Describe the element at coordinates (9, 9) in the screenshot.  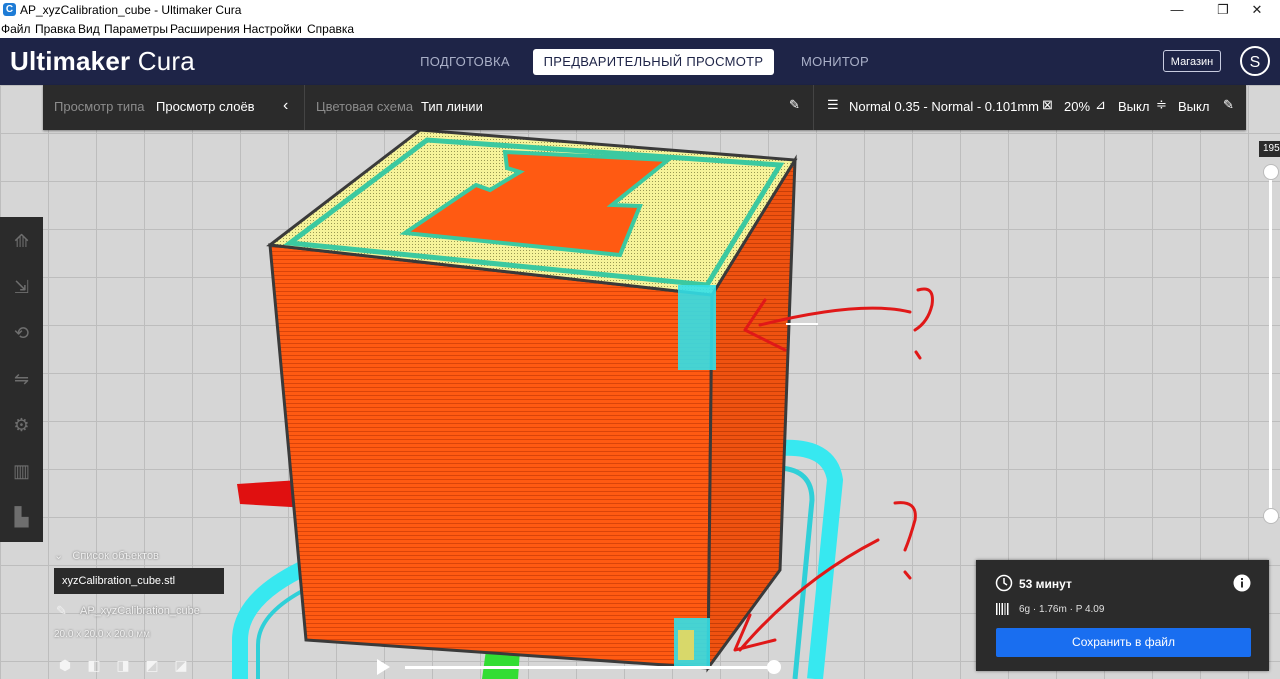
I see `cura-app-icon: C` at that location.